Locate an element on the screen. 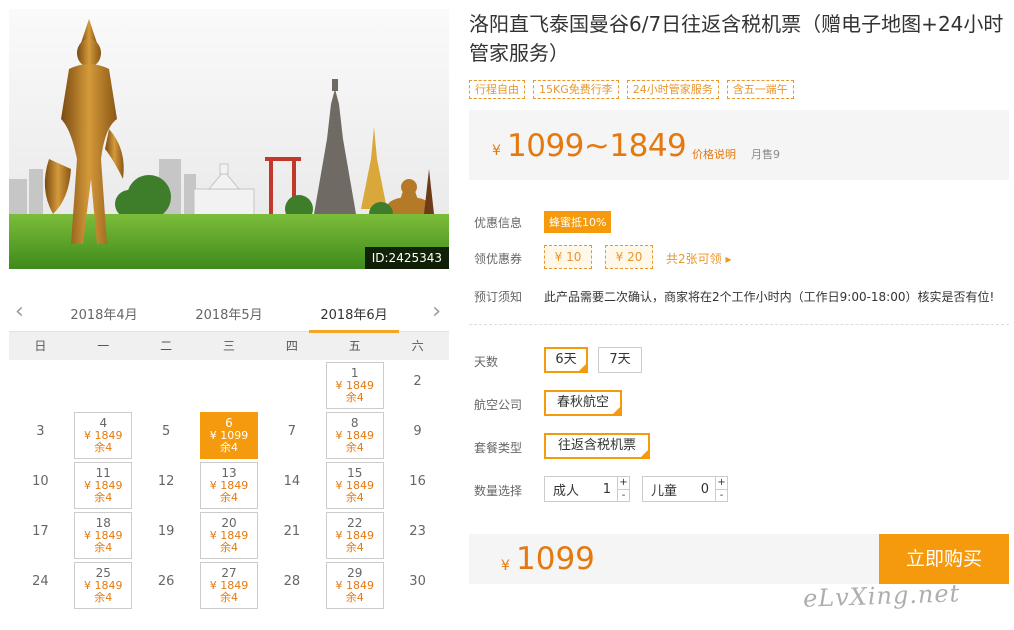  calendar-cell: 10 is located at coordinates (40, 485).